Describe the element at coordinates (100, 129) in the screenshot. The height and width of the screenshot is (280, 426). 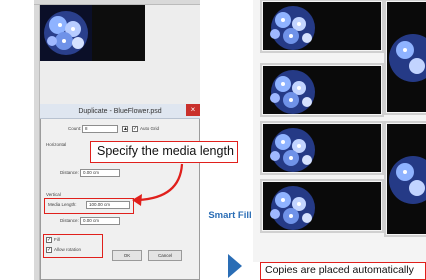
I see `count-input: 8` at that location.